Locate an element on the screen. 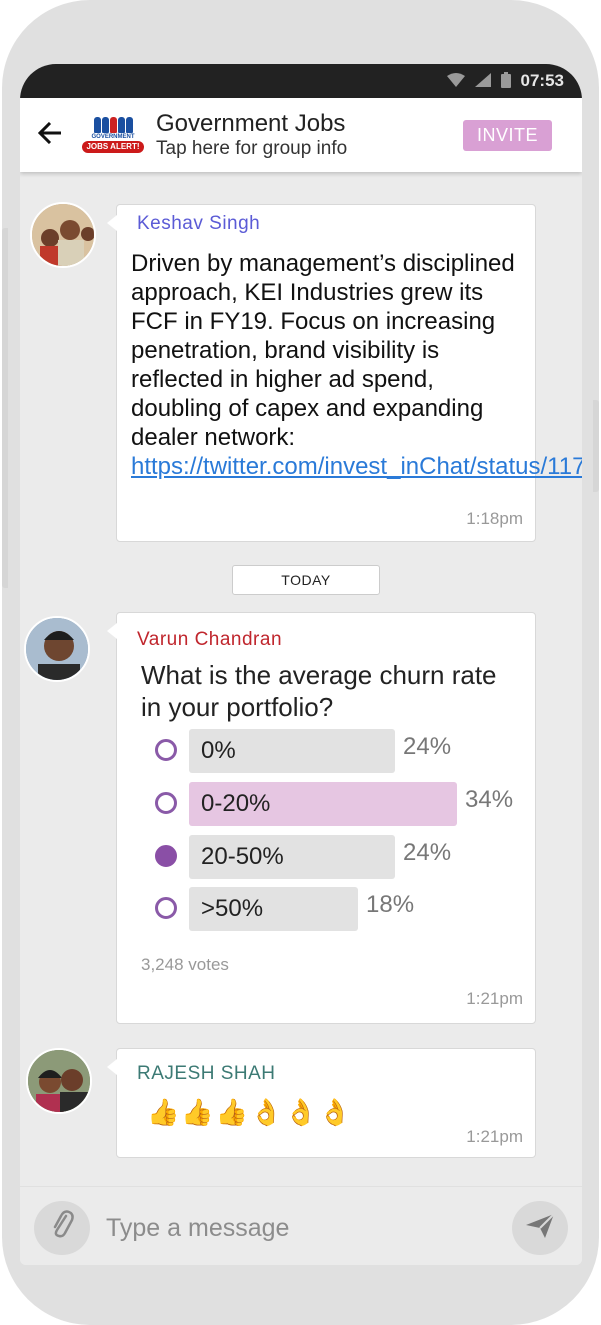 The width and height of the screenshot is (601, 1325). sender-name: RAJESH SHAH is located at coordinates (206, 1074).